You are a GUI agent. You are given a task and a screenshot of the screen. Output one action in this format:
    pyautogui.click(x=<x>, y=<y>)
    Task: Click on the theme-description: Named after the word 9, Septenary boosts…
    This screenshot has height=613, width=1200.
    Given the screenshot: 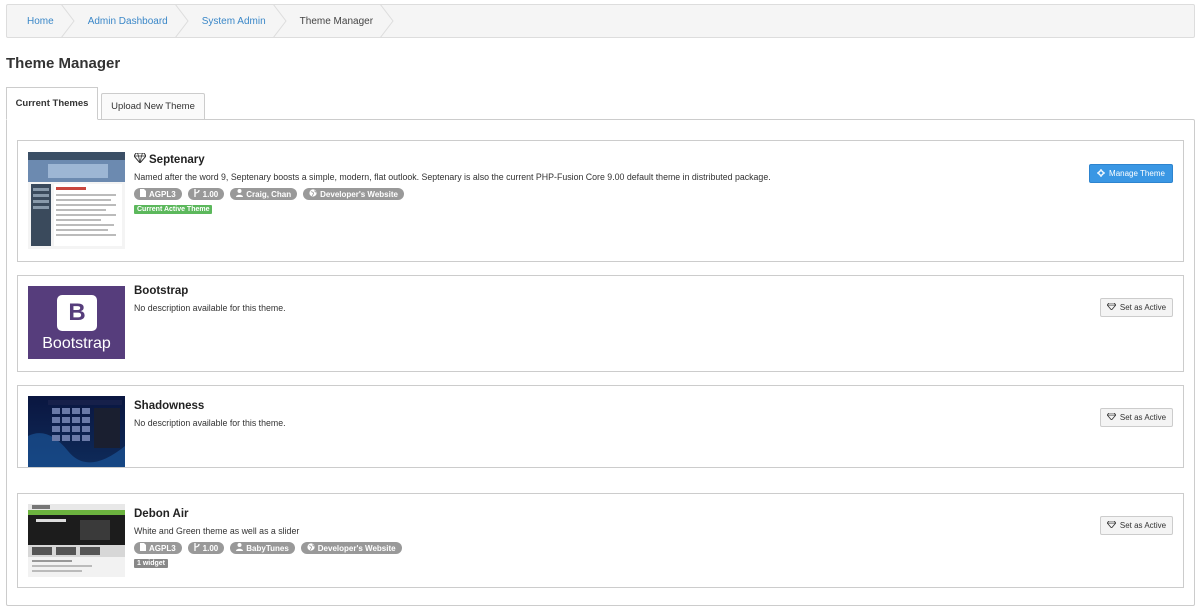 What is the action you would take?
    pyautogui.click(x=452, y=177)
    